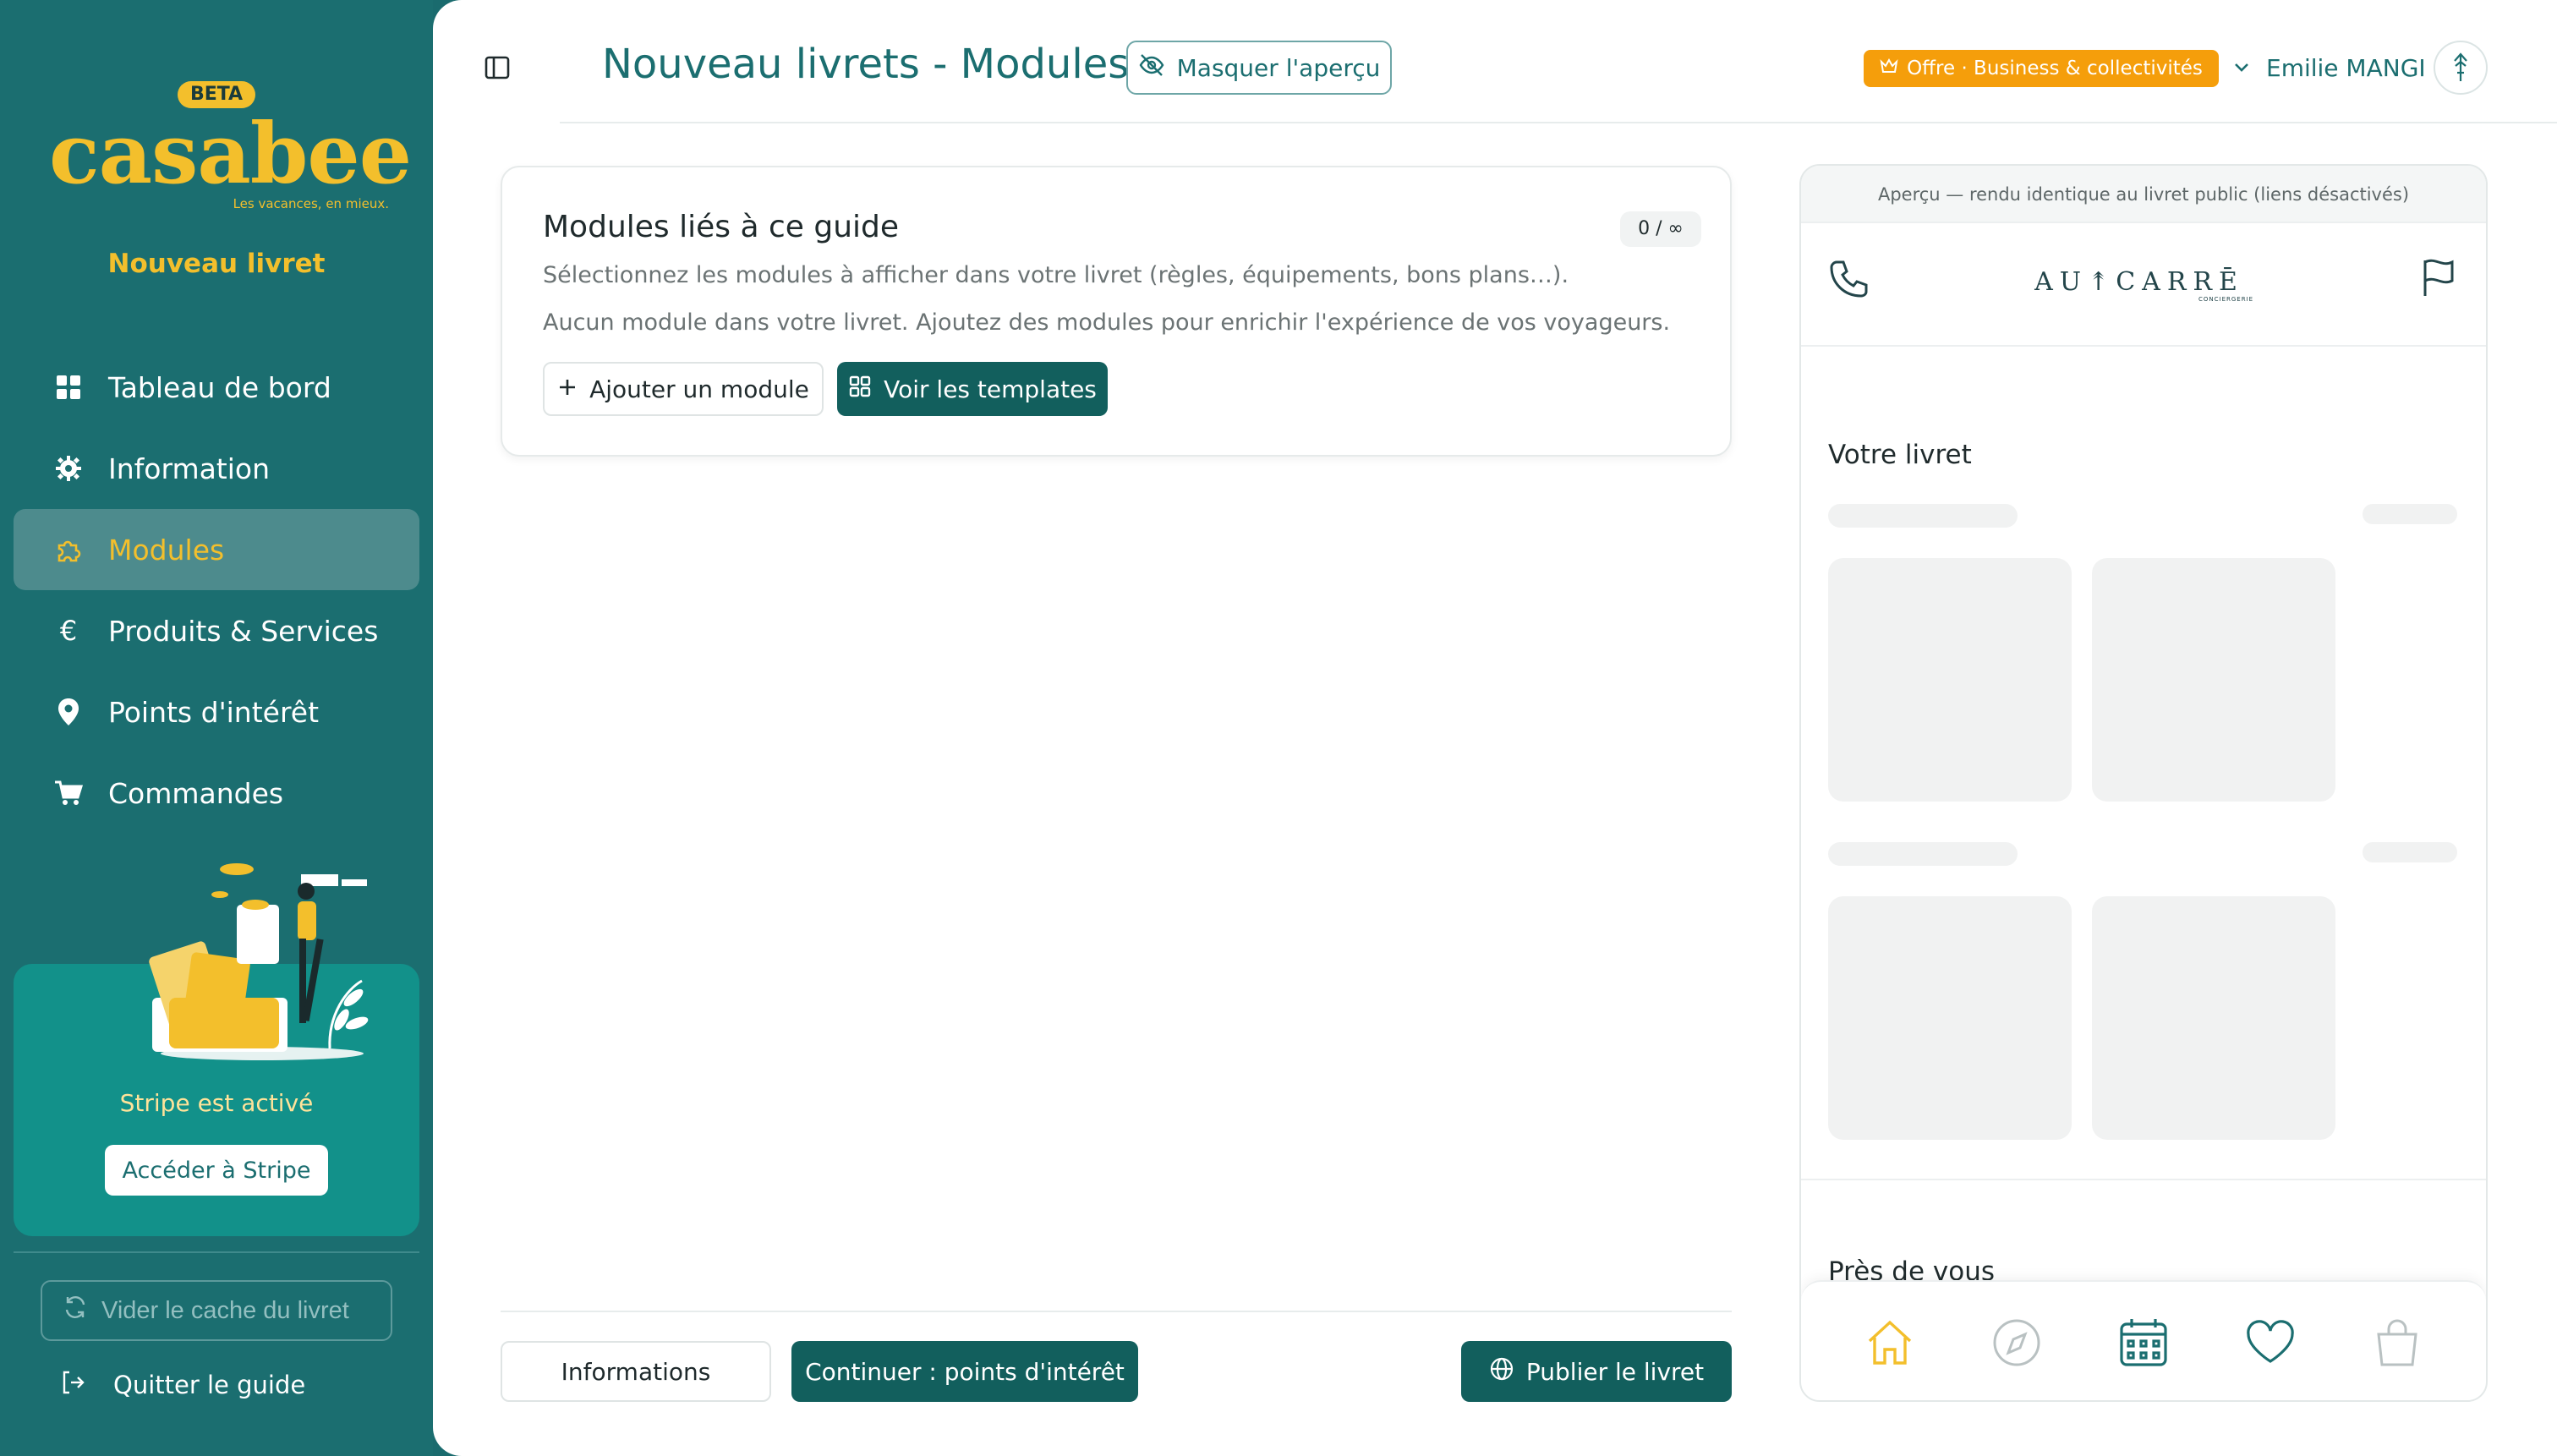 This screenshot has height=1456, width=2557. I want to click on chevron-down-icon, so click(2241, 68).